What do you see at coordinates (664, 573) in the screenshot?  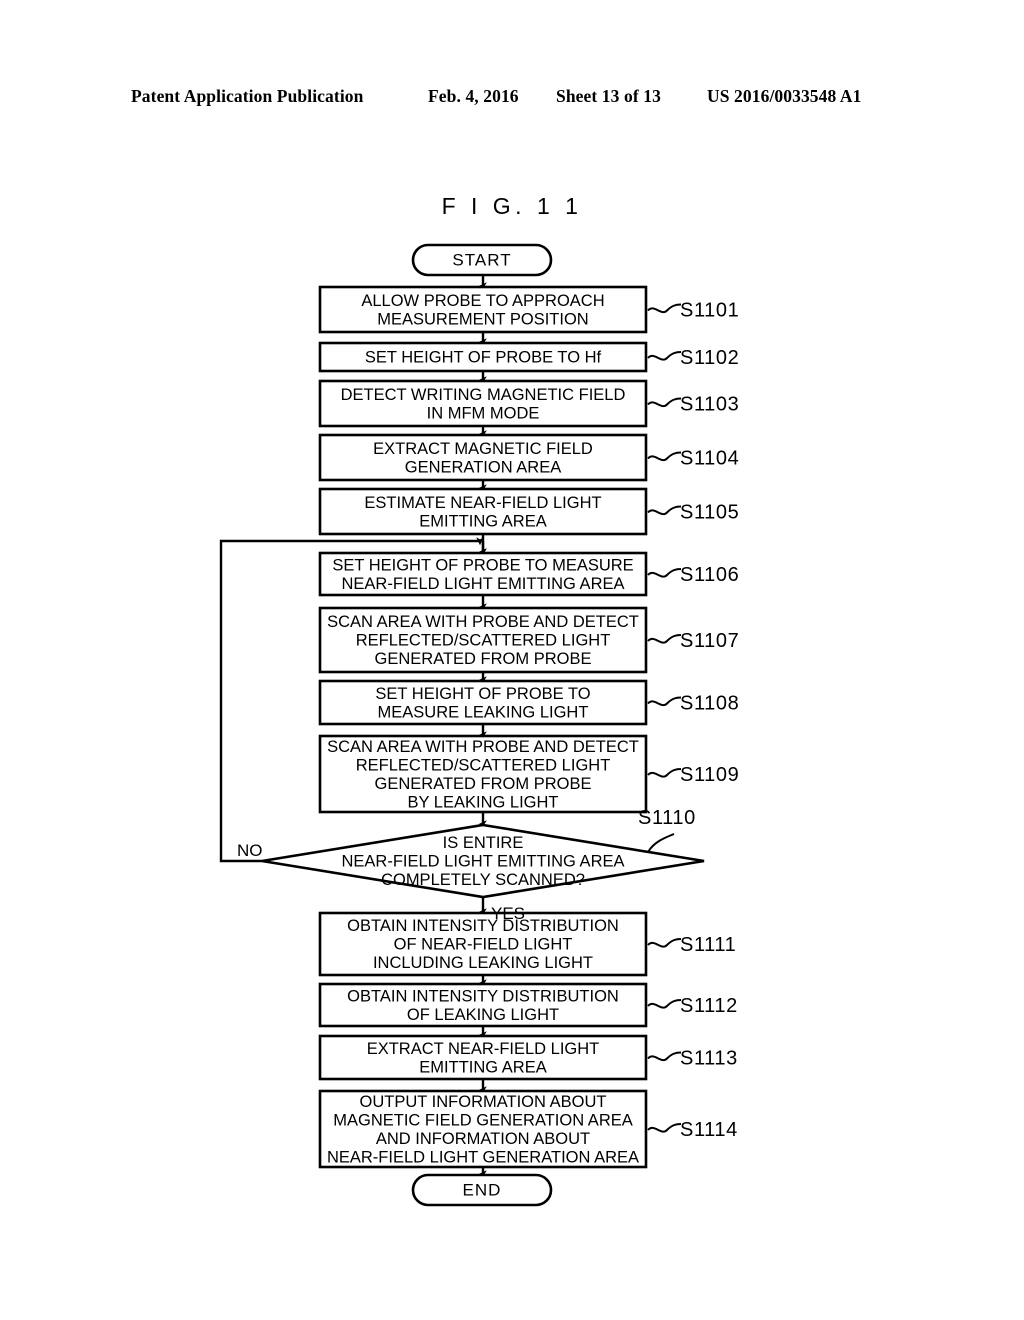 I see `step-leader-s1106` at bounding box center [664, 573].